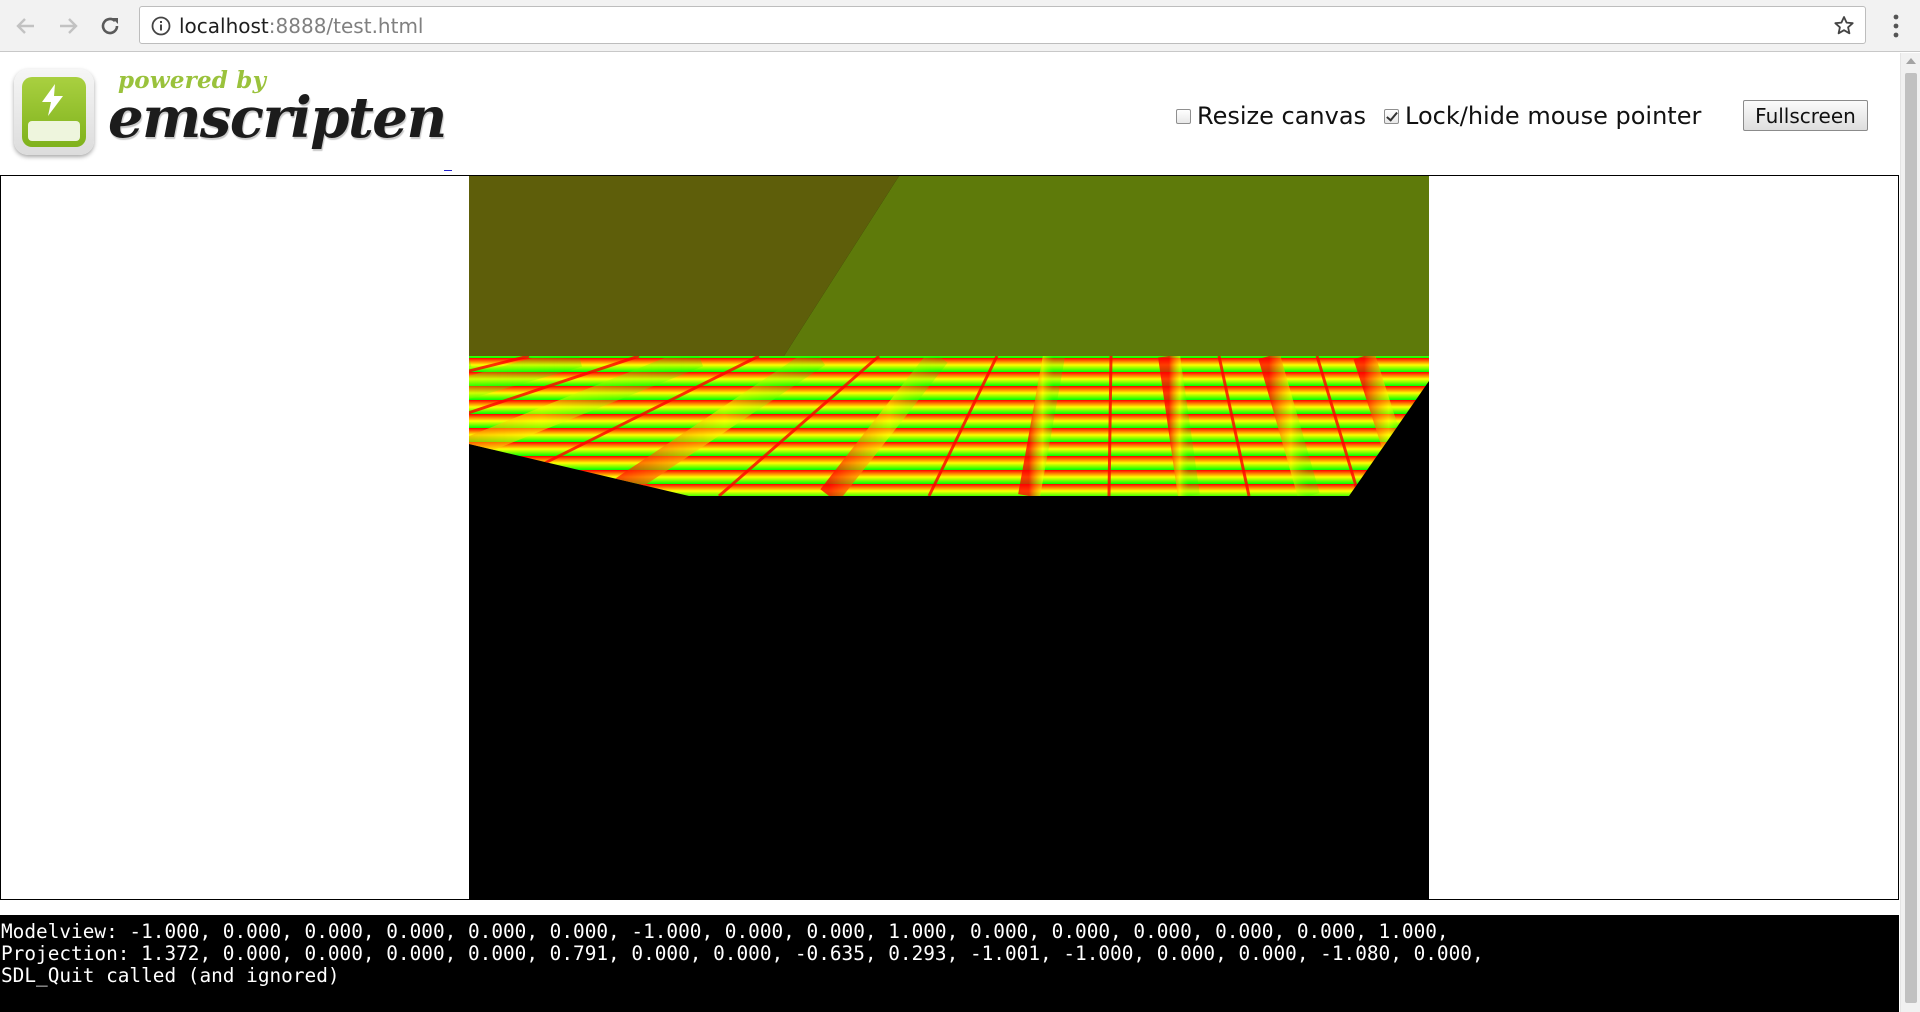 This screenshot has height=1012, width=1920. What do you see at coordinates (224, 26) in the screenshot?
I see `url-host: localhost` at bounding box center [224, 26].